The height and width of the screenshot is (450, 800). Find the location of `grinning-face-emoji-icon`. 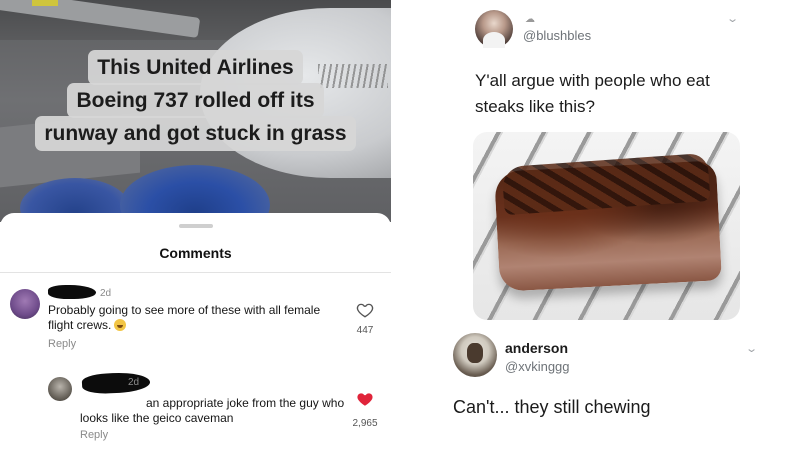

grinning-face-emoji-icon is located at coordinates (120, 325).